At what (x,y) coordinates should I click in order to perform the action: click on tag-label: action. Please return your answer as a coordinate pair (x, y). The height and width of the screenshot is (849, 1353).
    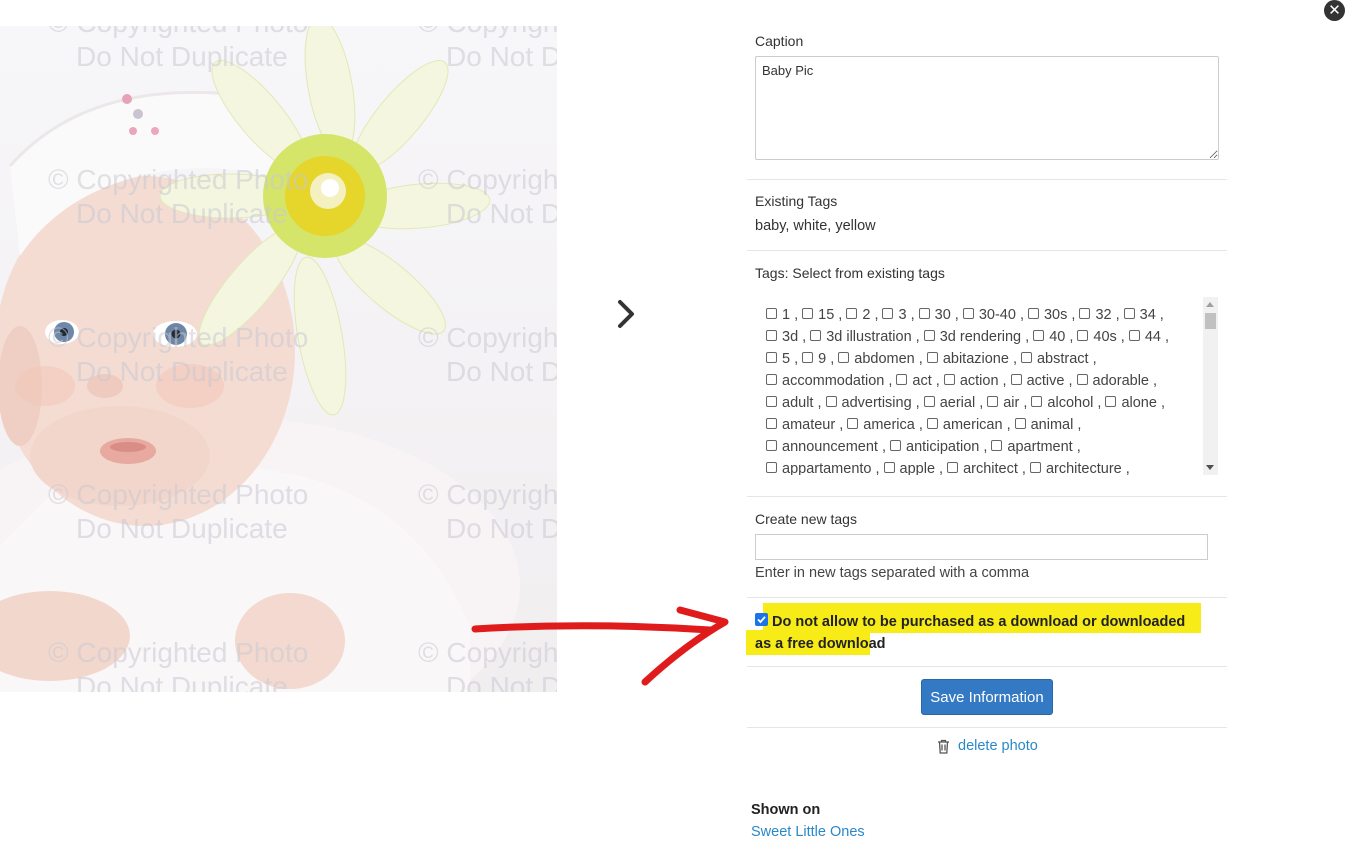
    Looking at the image, I should click on (979, 381).